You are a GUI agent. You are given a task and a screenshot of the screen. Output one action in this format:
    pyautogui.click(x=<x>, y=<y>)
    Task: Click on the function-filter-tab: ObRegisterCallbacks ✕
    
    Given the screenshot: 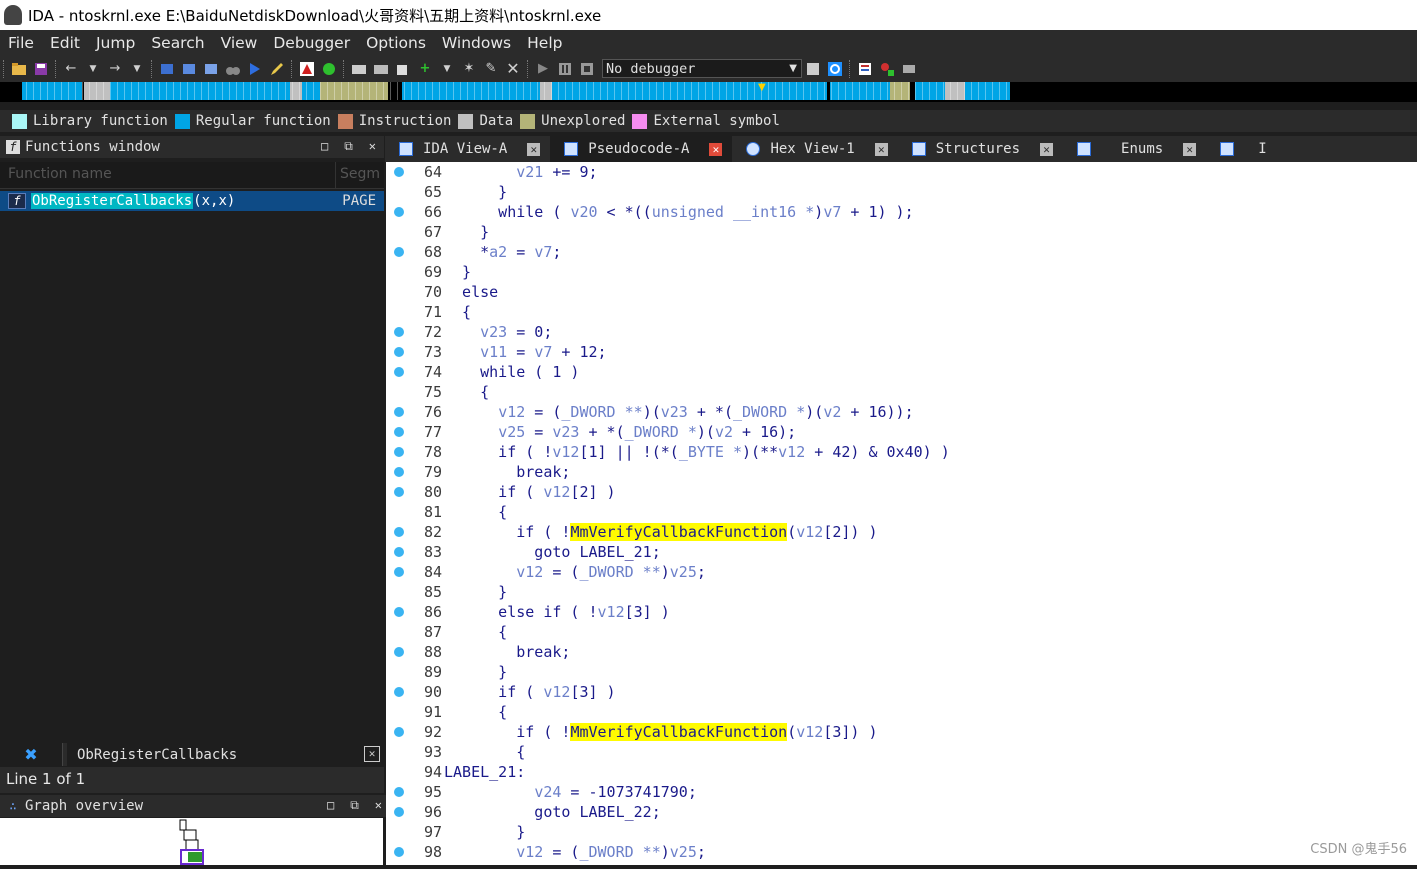 What is the action you would take?
    pyautogui.click(x=225, y=754)
    